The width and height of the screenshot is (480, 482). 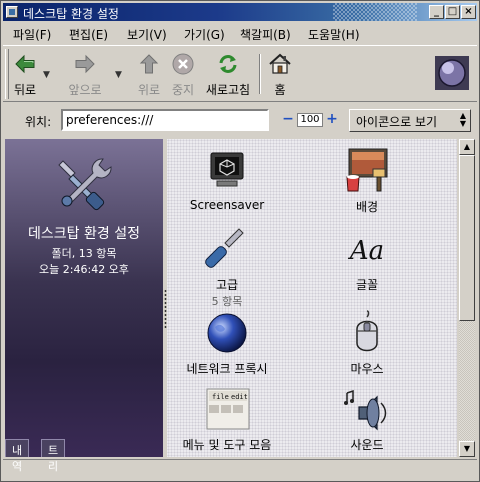 I want to click on network-proxy-icon, so click(x=227, y=333).